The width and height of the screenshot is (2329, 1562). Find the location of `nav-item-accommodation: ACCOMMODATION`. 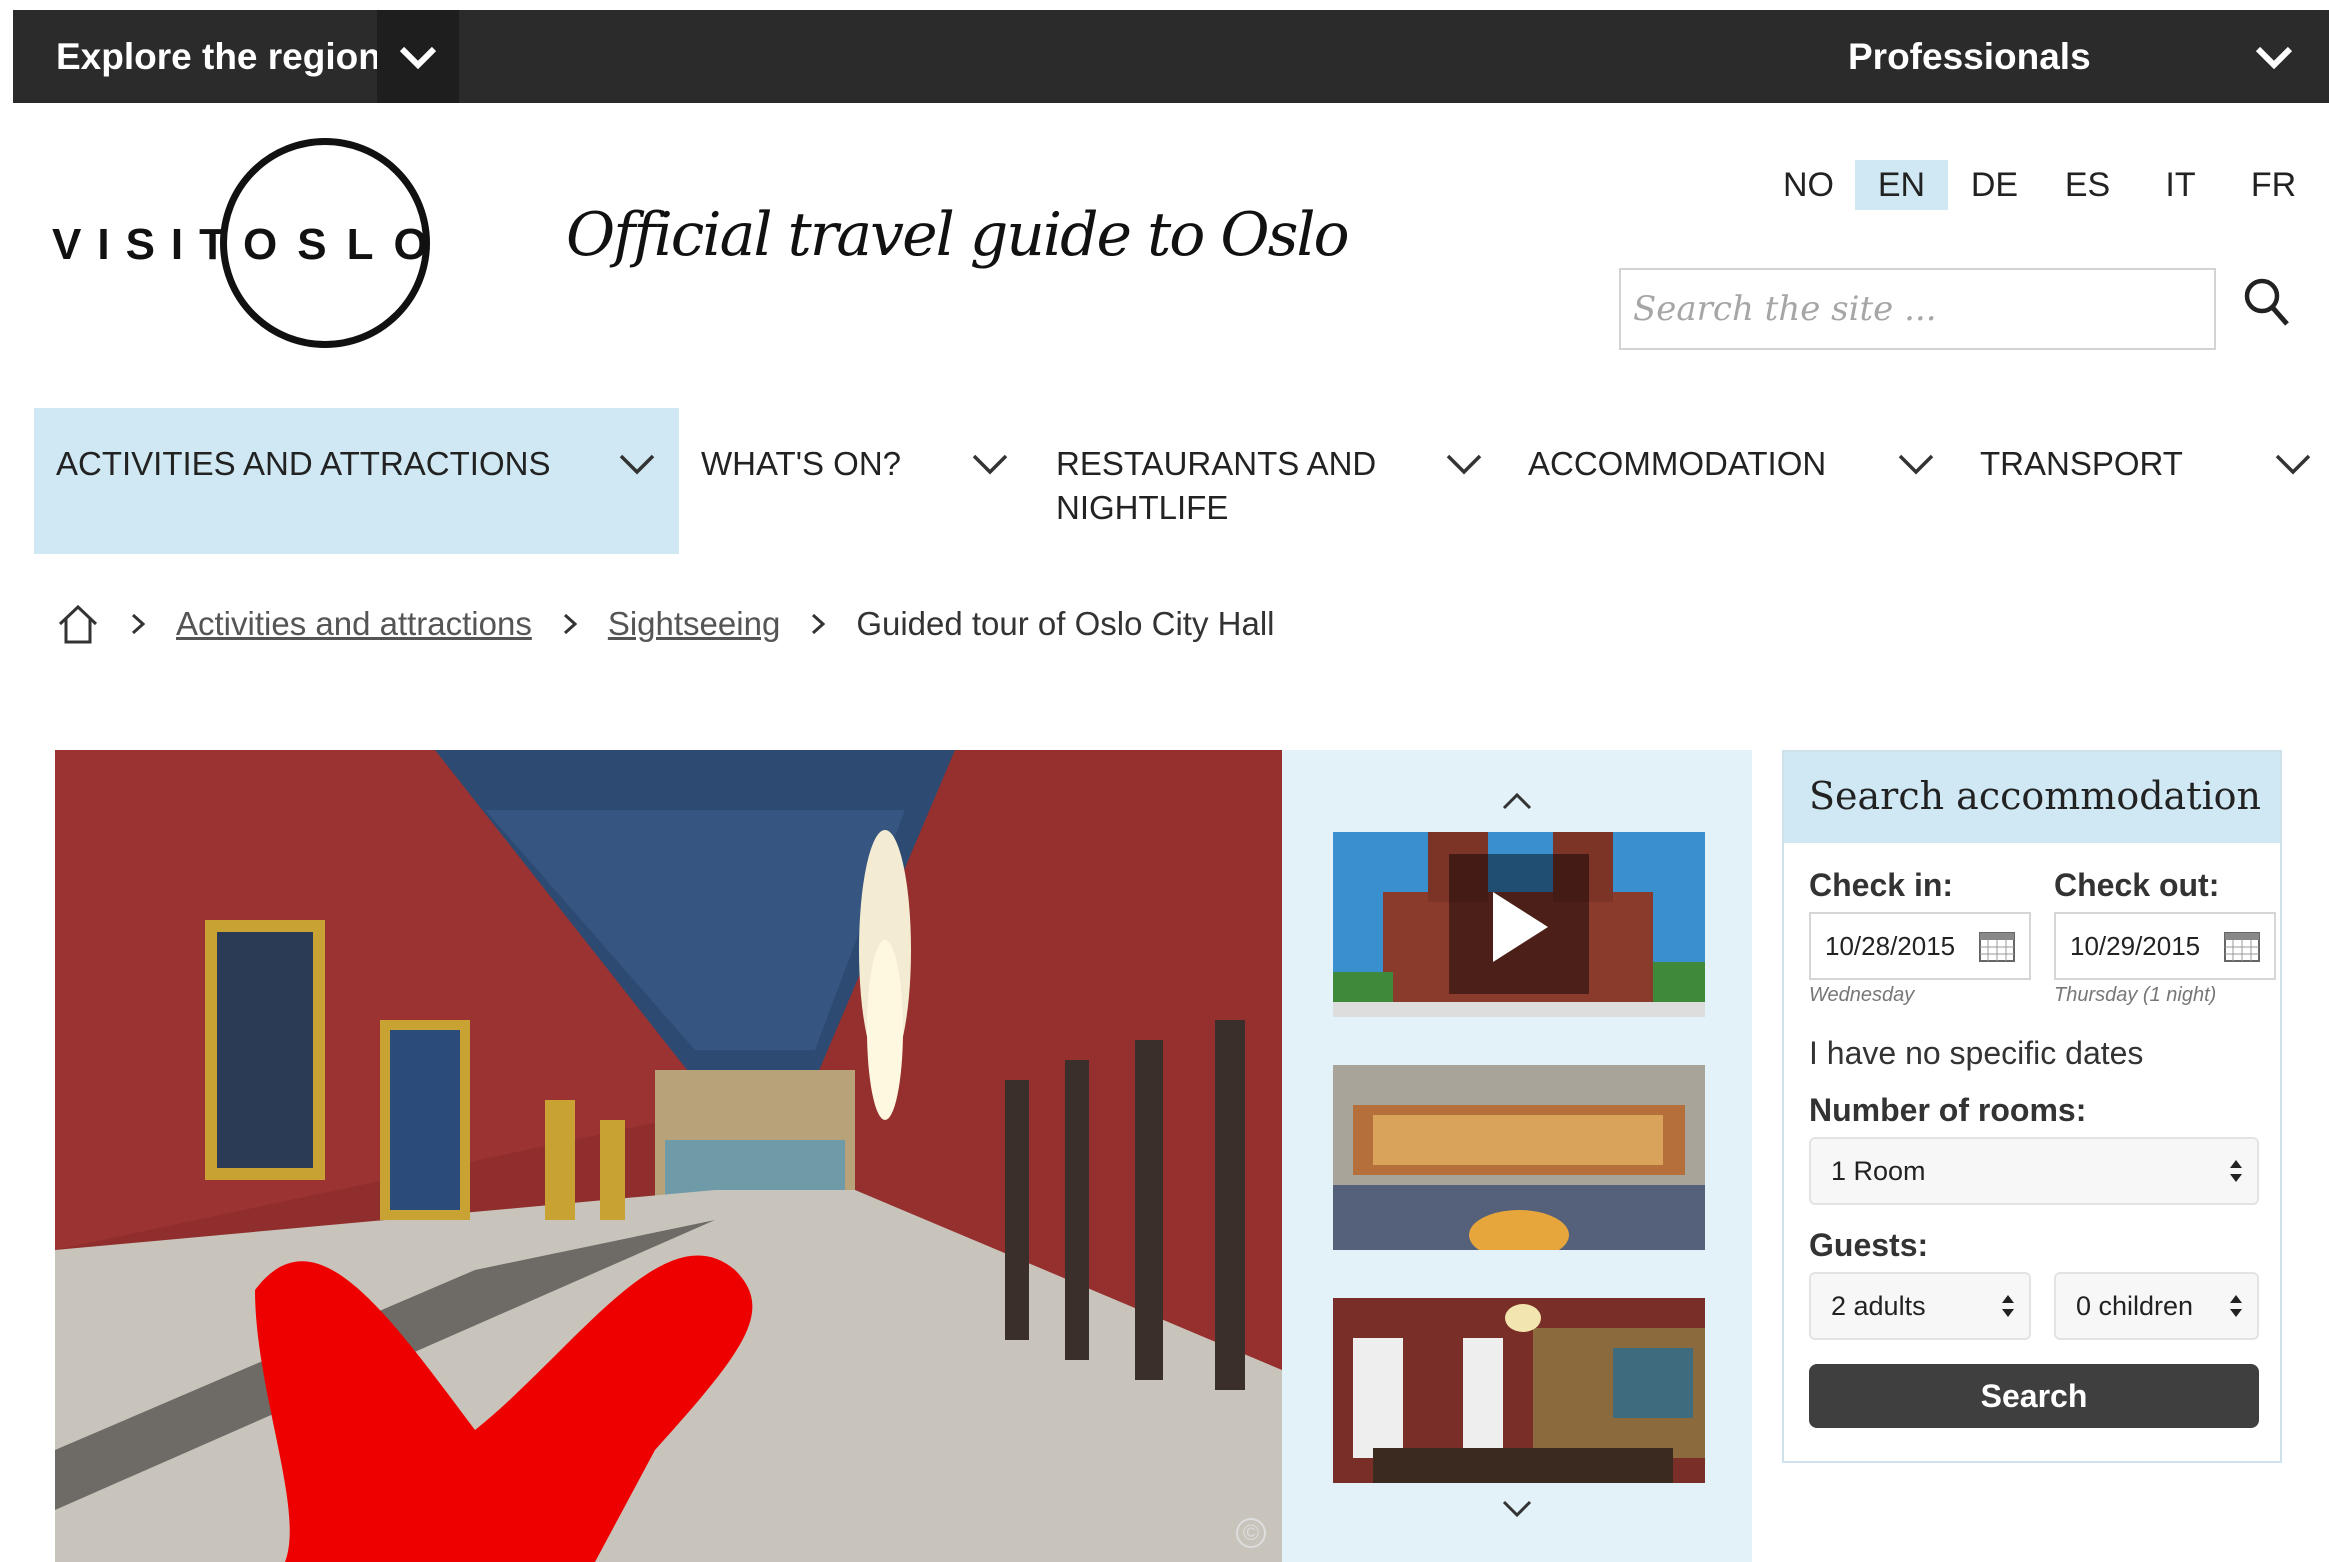

nav-item-accommodation: ACCOMMODATION is located at coordinates (1732, 481).